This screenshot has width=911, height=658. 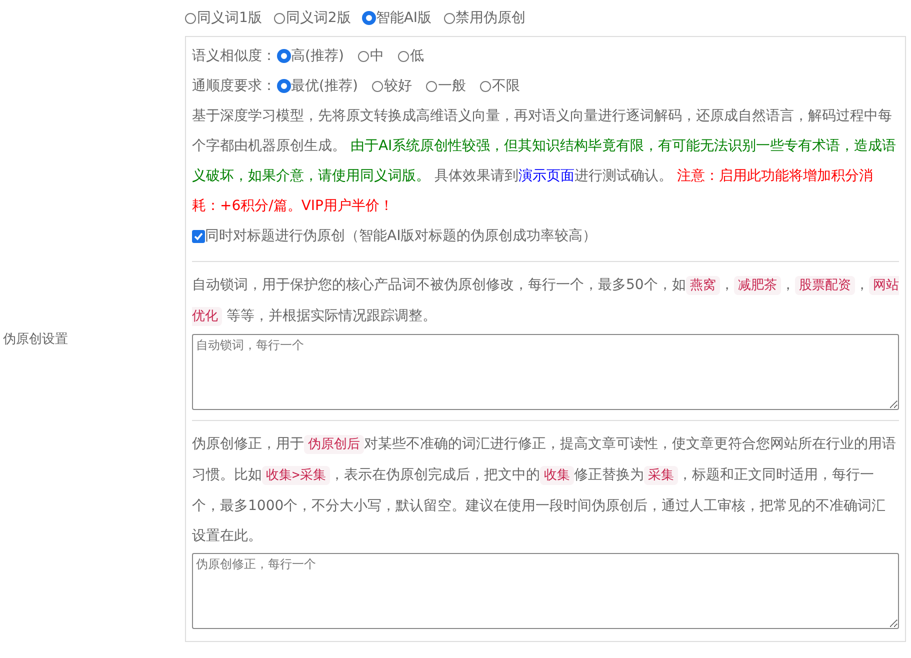 I want to click on lock-words-field: 自动锁词，每行一个, so click(x=545, y=372).